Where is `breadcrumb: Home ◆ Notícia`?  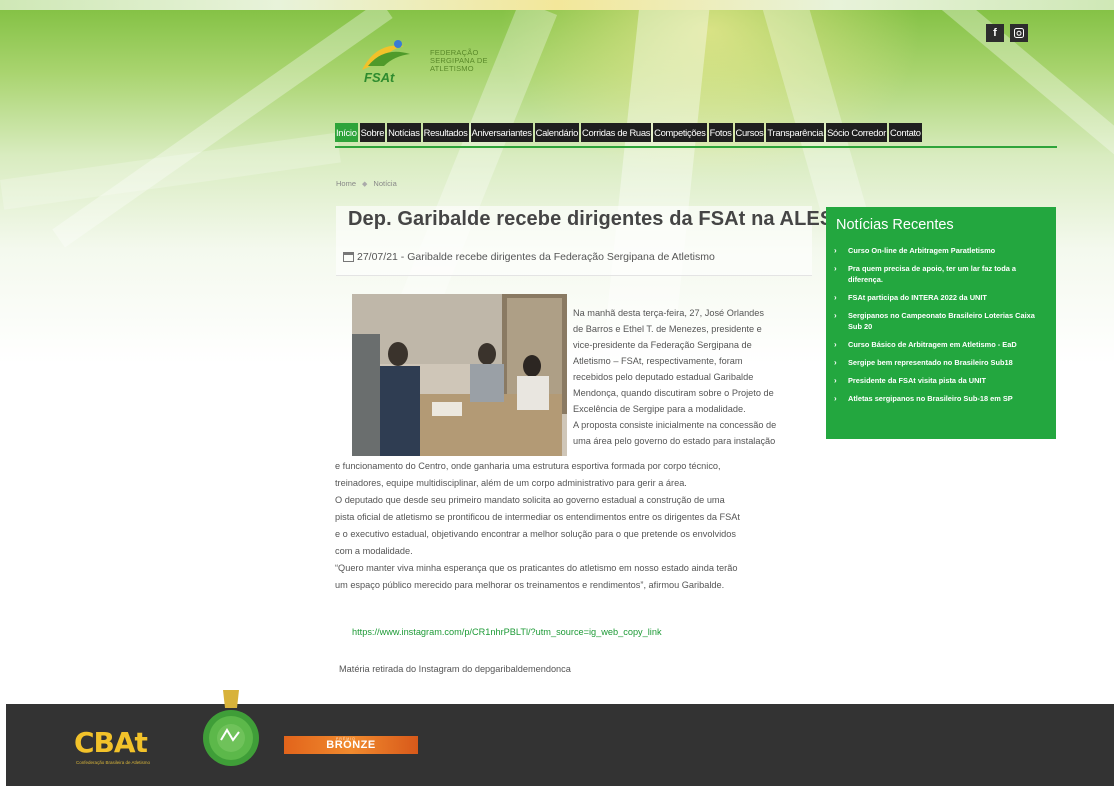
breadcrumb: Home ◆ Notícia is located at coordinates (366, 183).